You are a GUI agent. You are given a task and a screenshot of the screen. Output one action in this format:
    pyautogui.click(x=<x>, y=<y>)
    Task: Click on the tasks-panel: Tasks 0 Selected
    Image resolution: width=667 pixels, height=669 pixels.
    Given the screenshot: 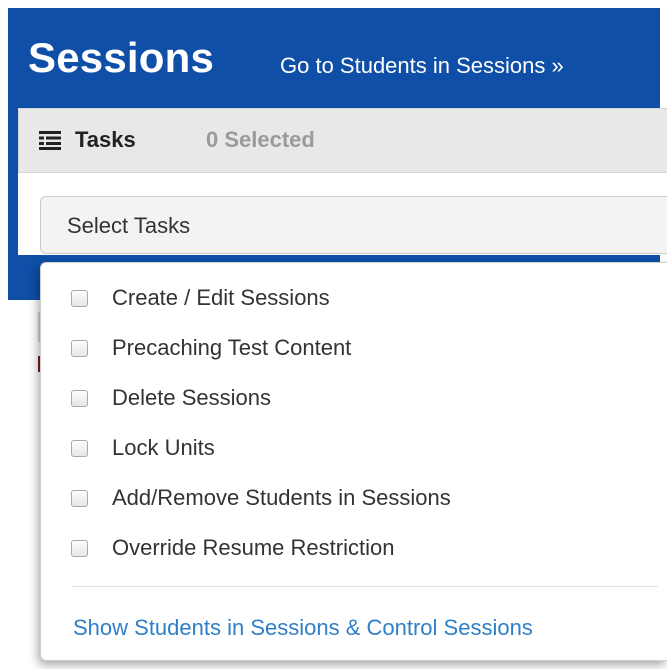 What is the action you would take?
    pyautogui.click(x=342, y=140)
    